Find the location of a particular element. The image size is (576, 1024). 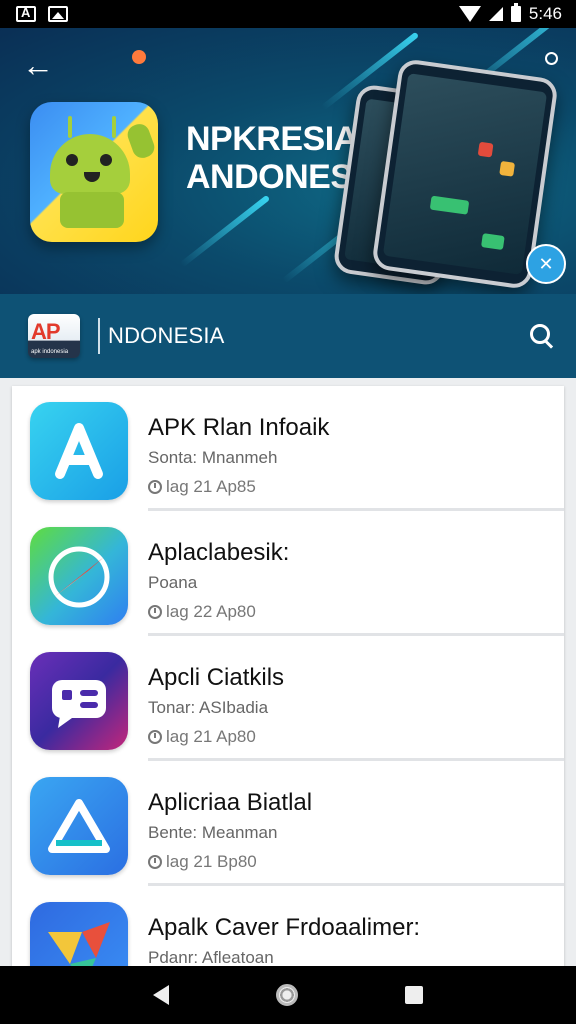

triangle-drive-icon is located at coordinates (79, 826).